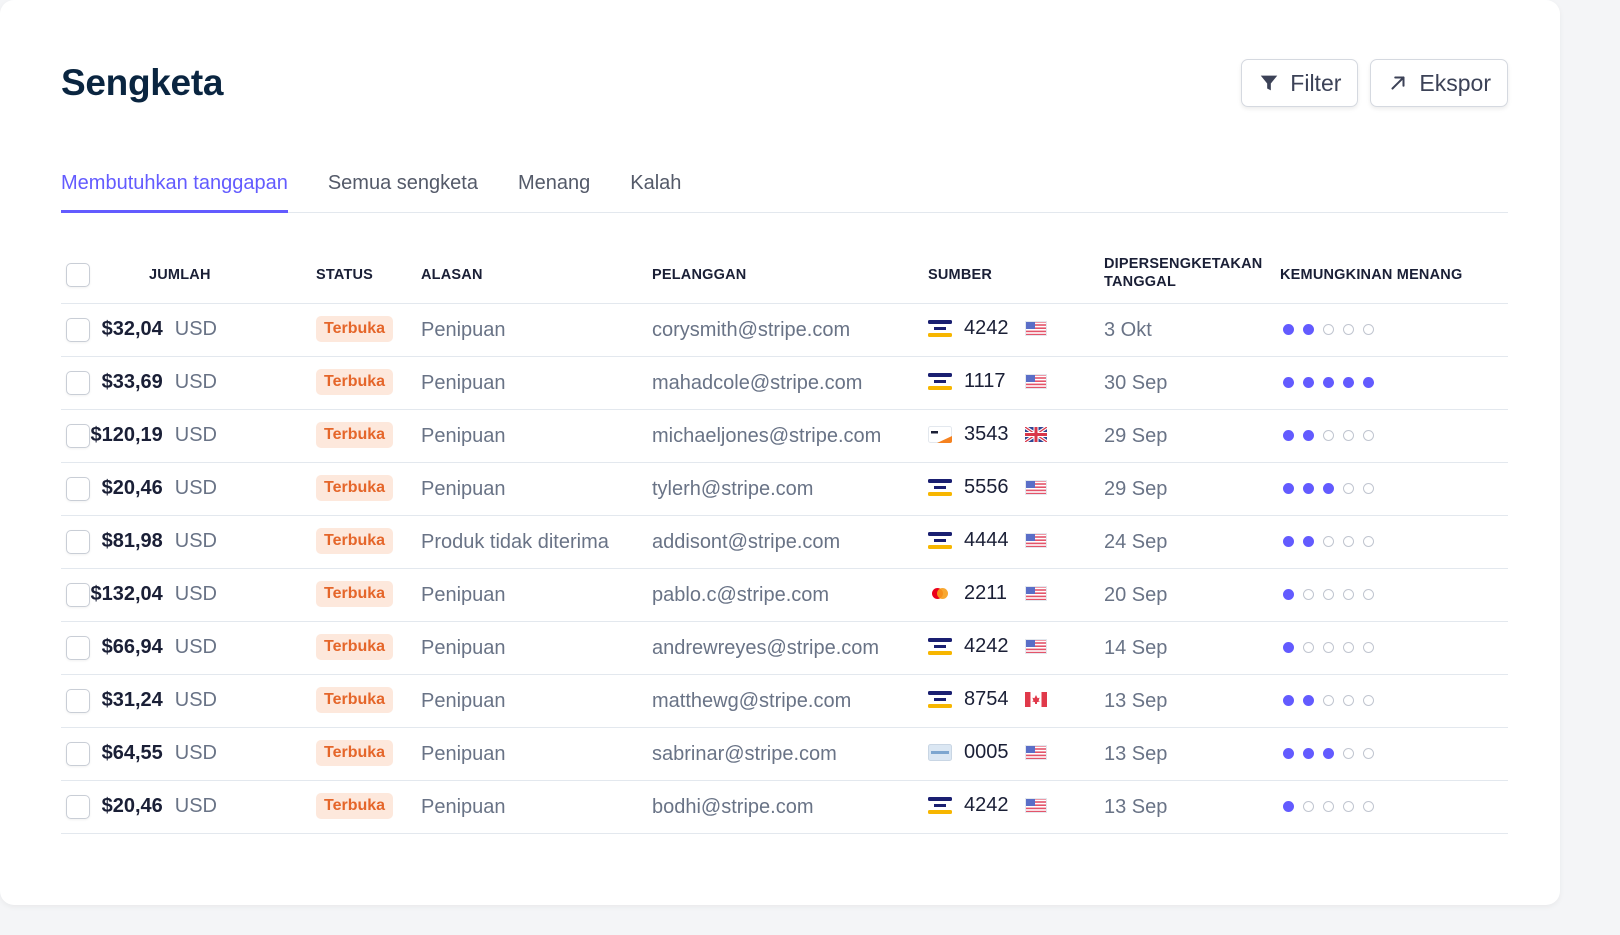 This screenshot has height=935, width=1620. I want to click on column-header-amount: JUMLAH, so click(180, 275).